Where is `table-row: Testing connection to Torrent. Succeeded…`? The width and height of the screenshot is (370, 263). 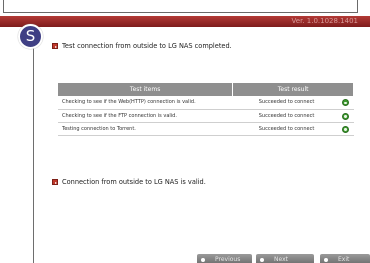
table-row: Testing connection to Torrent. Succeeded… is located at coordinates (206, 129).